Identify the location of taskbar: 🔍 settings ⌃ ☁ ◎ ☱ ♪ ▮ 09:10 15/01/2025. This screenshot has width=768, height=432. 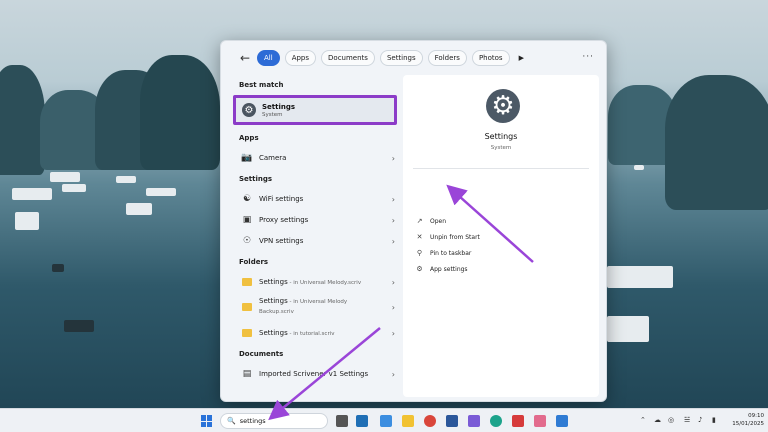
(384, 420).